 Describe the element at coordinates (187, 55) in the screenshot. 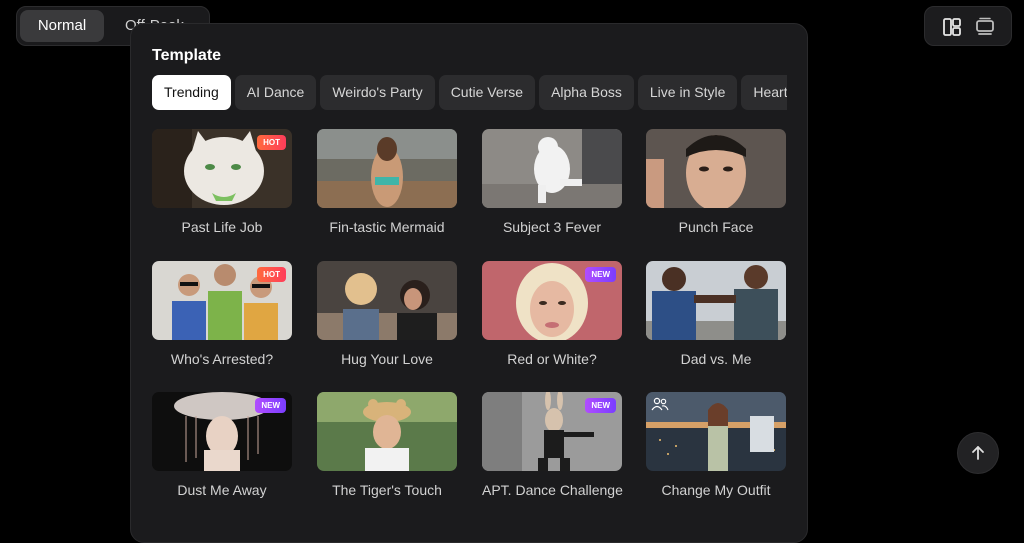

I see `panel-title: Template` at that location.